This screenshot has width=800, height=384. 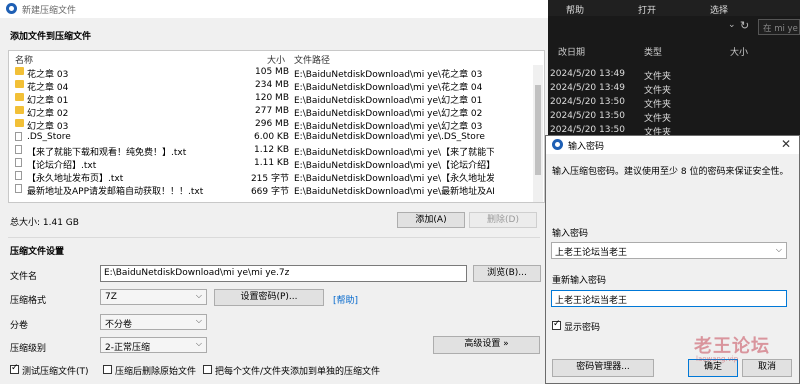 I want to click on settings-section-title: 压缩文件设置, so click(x=37, y=252).